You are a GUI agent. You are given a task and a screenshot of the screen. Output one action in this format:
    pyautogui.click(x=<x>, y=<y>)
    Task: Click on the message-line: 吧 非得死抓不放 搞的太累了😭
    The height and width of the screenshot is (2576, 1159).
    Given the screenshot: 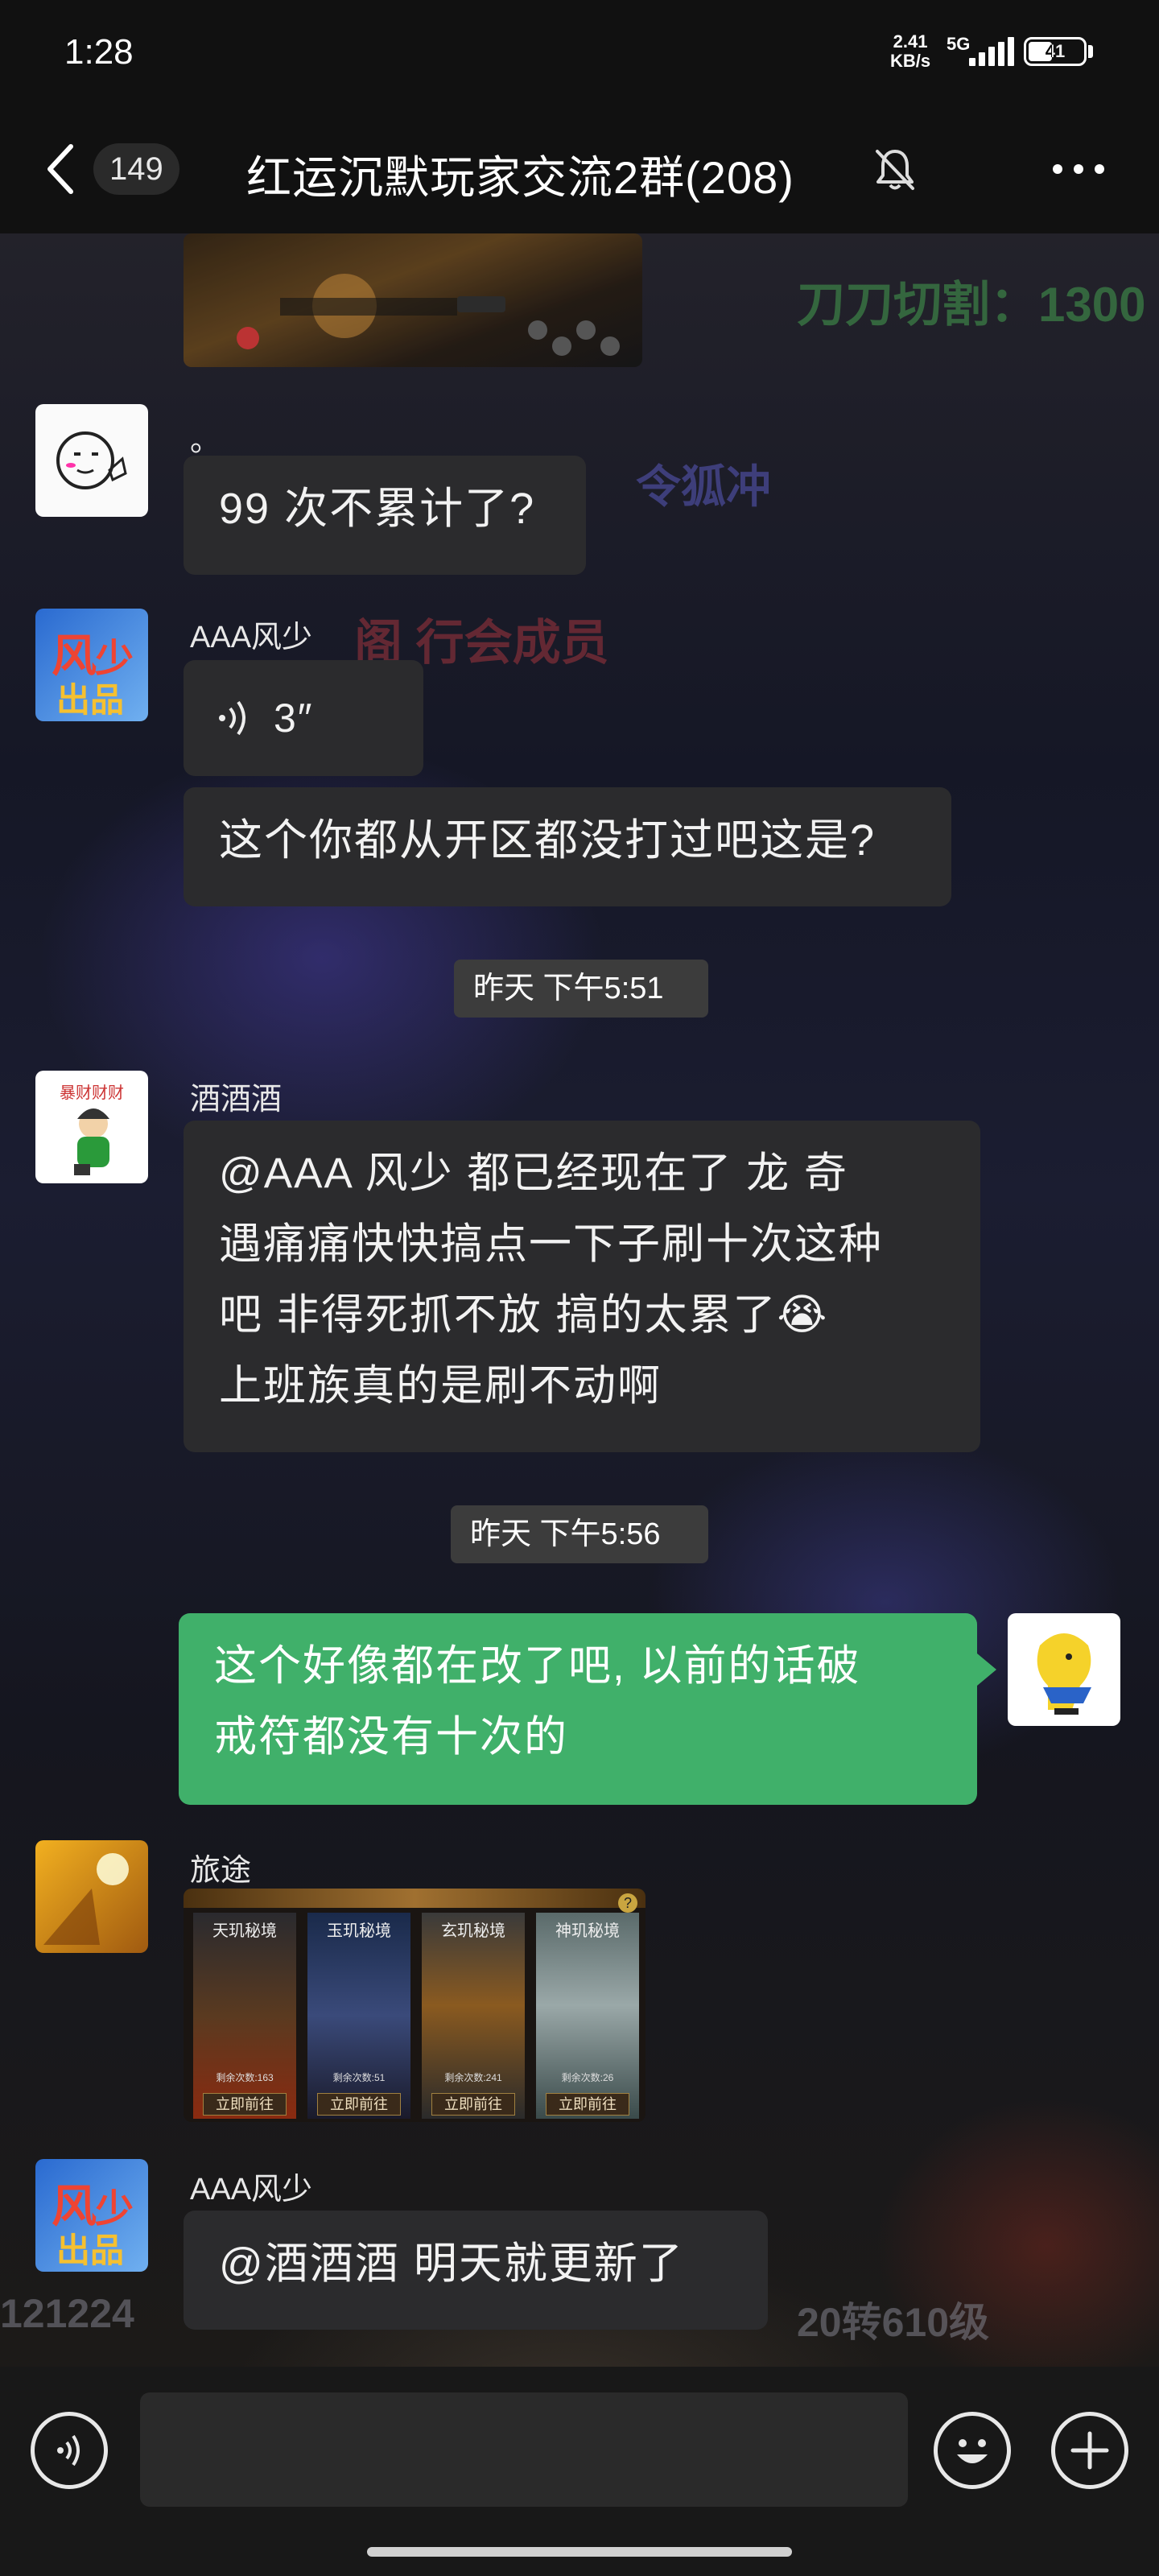 What is the action you would take?
    pyautogui.click(x=524, y=1315)
    